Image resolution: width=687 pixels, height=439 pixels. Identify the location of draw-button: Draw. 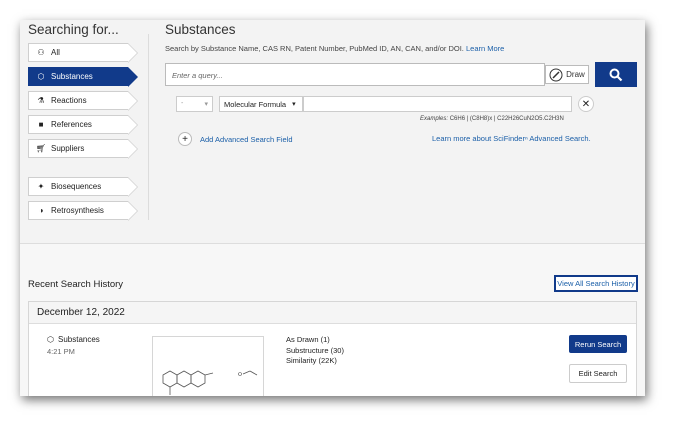
(567, 74).